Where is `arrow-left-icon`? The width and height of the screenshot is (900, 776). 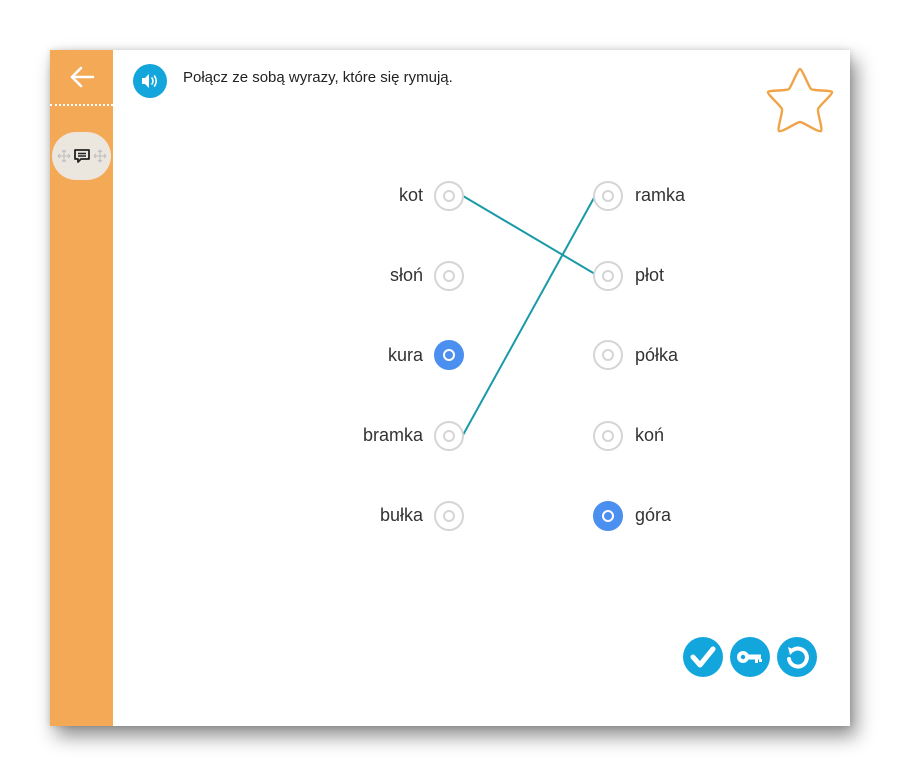
arrow-left-icon is located at coordinates (82, 77).